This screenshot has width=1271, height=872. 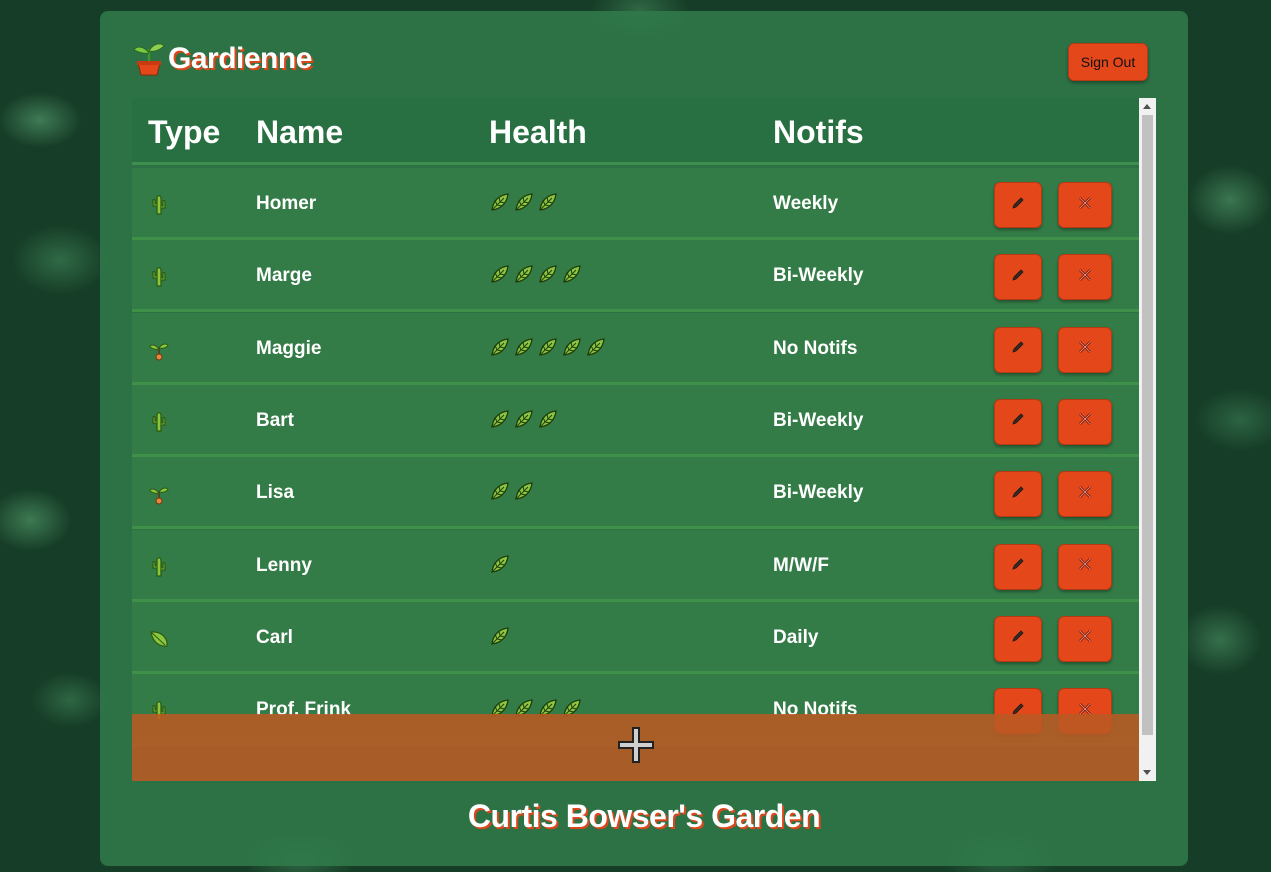 I want to click on scroll-up-arrow-icon, so click(x=1147, y=106).